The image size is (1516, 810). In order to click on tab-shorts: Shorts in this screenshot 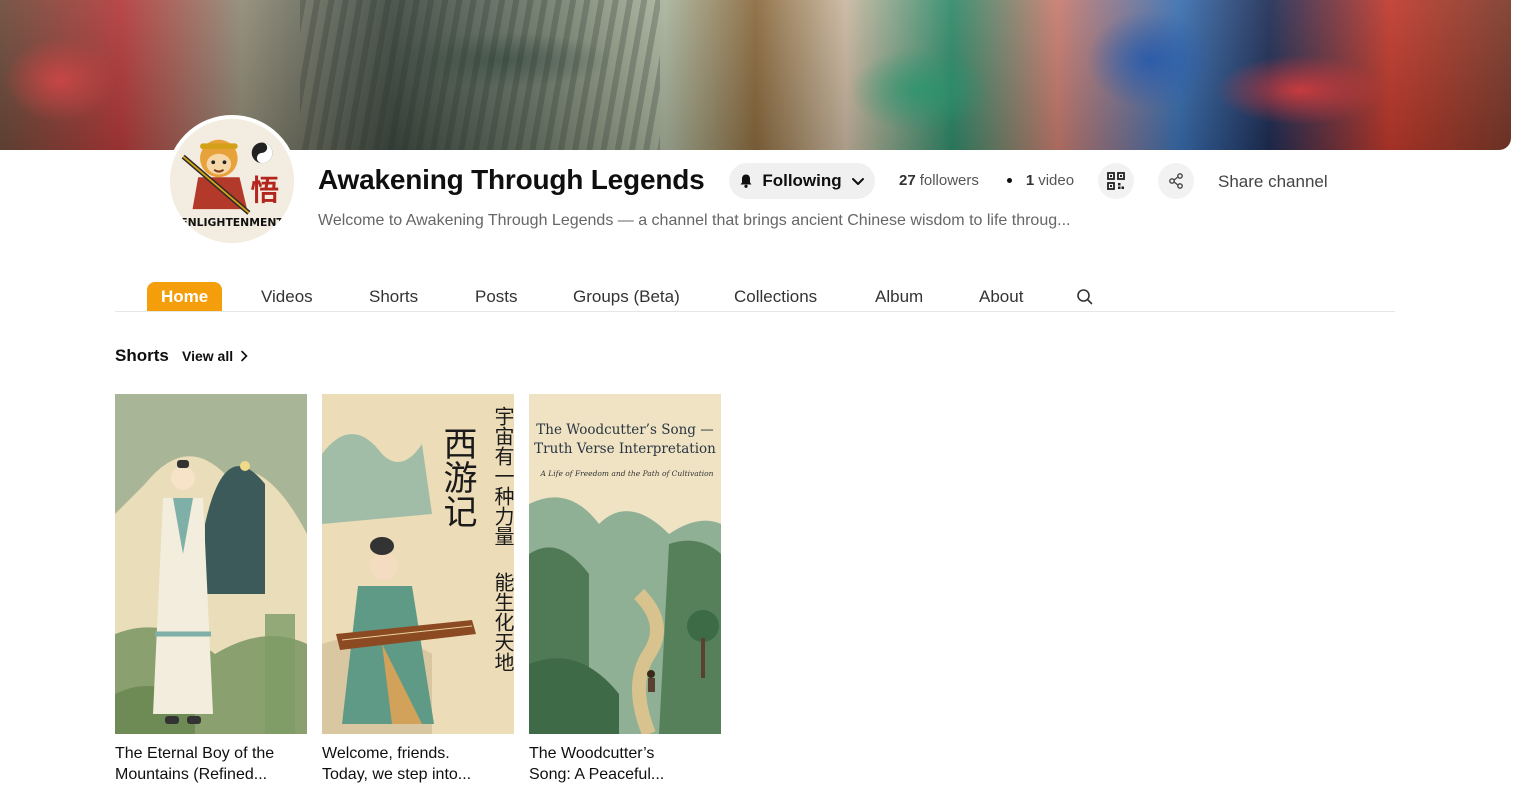, I will do `click(393, 296)`.